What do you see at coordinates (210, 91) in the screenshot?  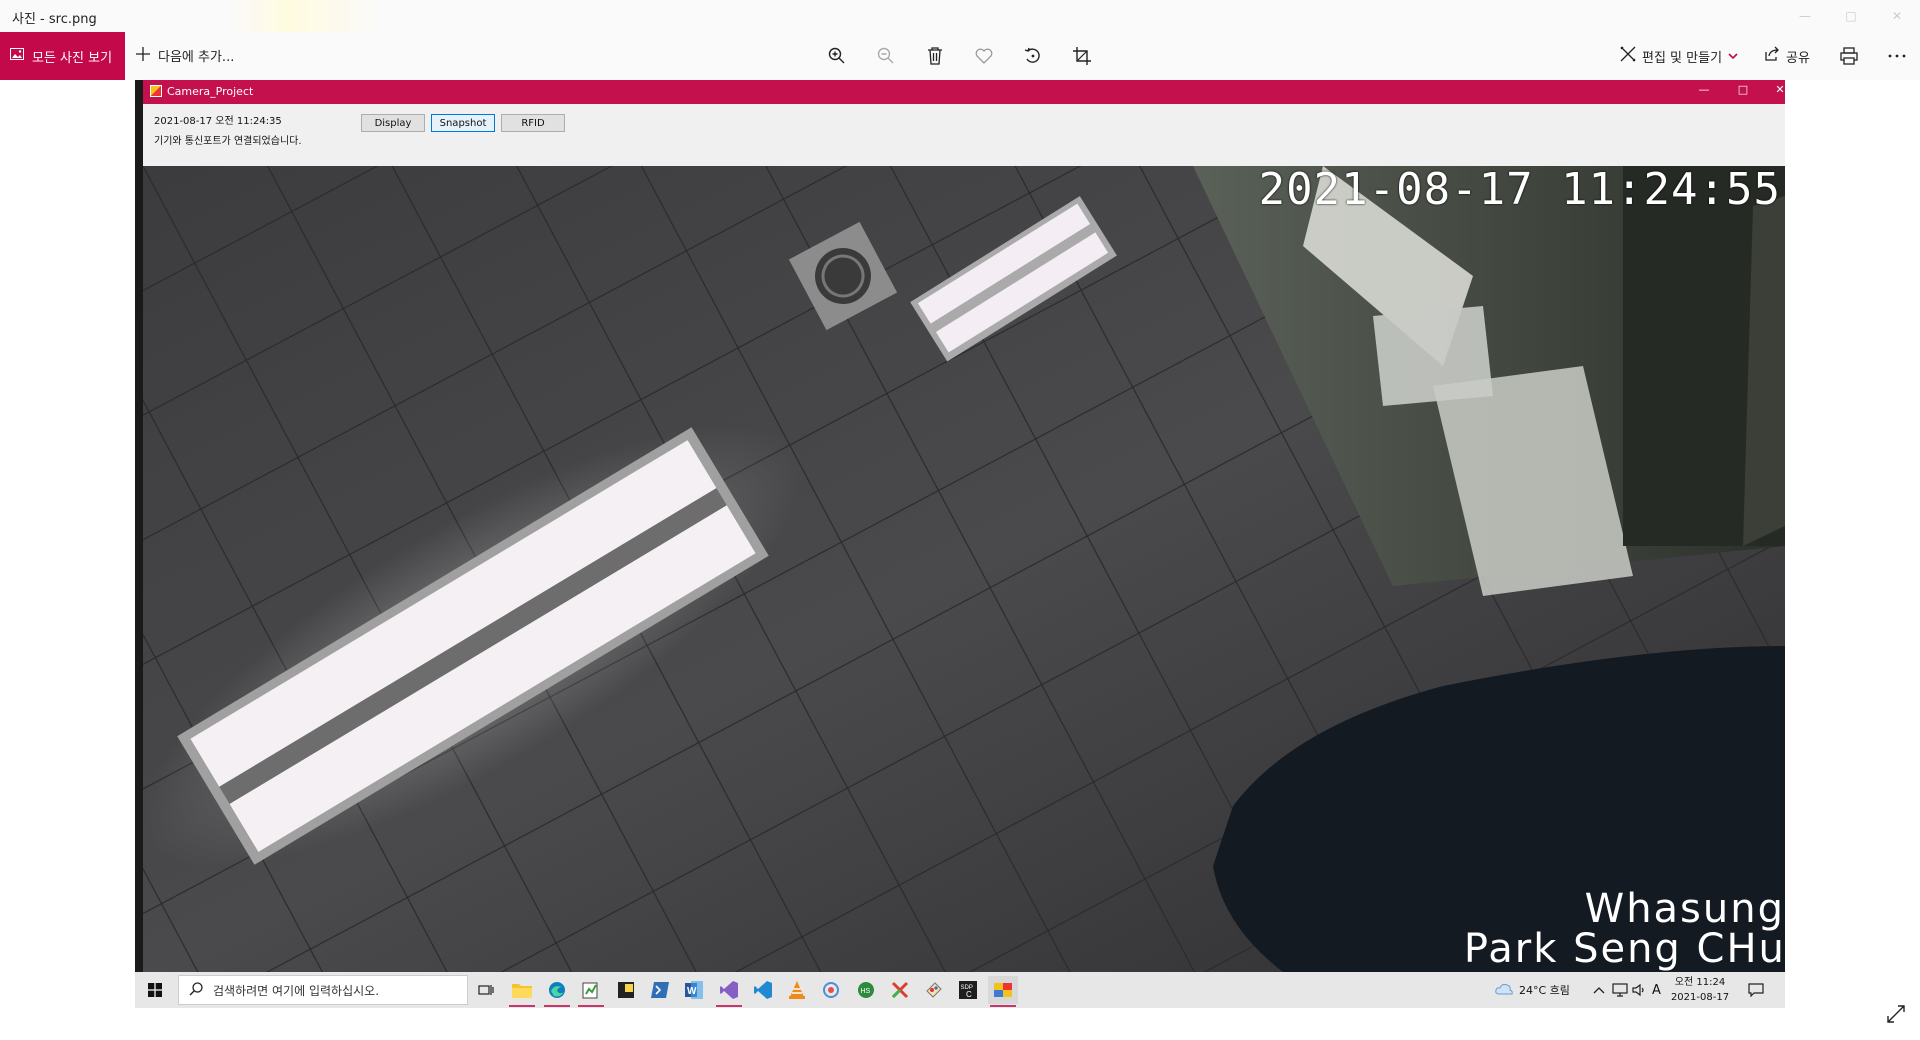 I see `camera-window-title: Camera_Project` at bounding box center [210, 91].